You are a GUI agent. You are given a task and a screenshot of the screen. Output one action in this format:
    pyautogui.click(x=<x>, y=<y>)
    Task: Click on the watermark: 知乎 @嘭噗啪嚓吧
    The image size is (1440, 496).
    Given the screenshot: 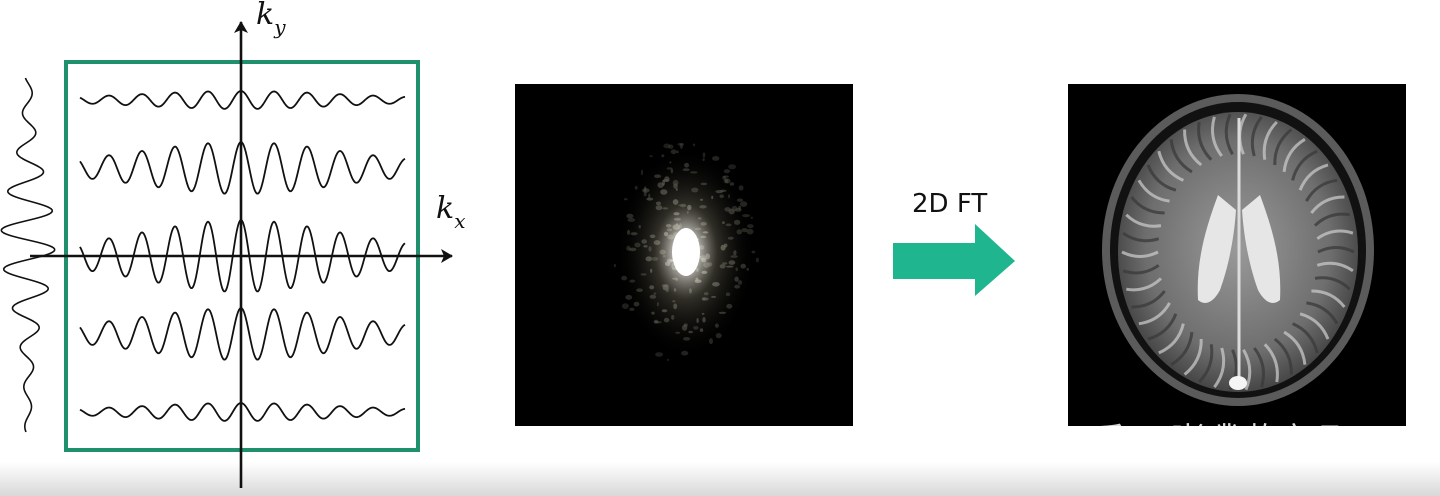 What is the action you would take?
    pyautogui.click(x=1199, y=441)
    